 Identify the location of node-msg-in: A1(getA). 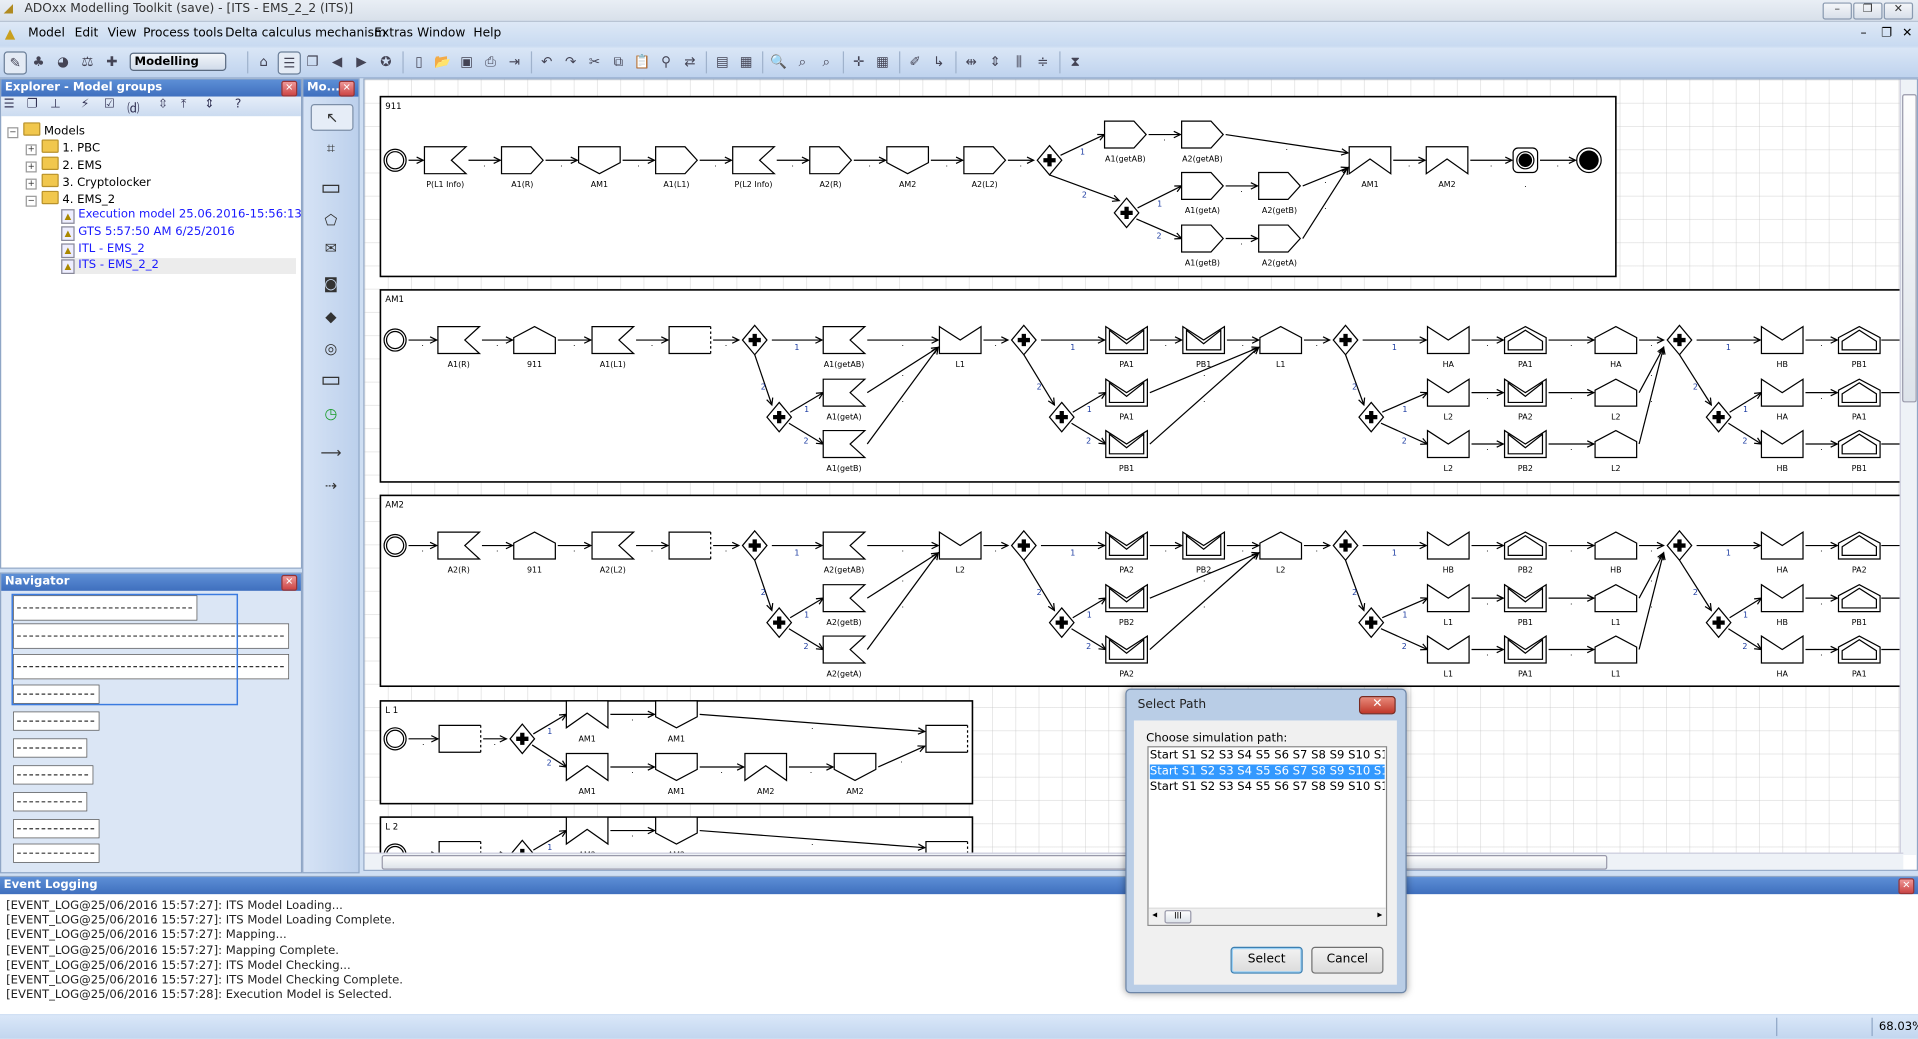
(844, 400).